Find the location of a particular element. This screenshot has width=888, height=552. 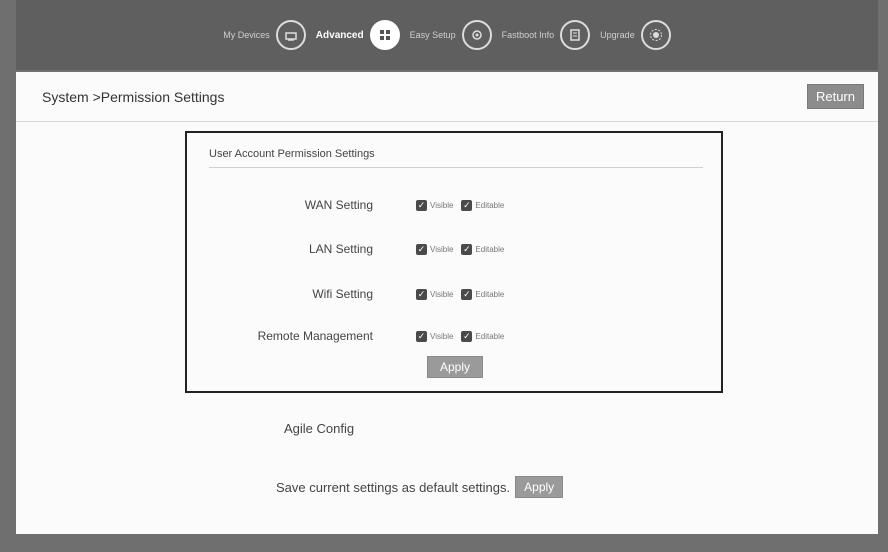

upgrade-icon is located at coordinates (655, 35).